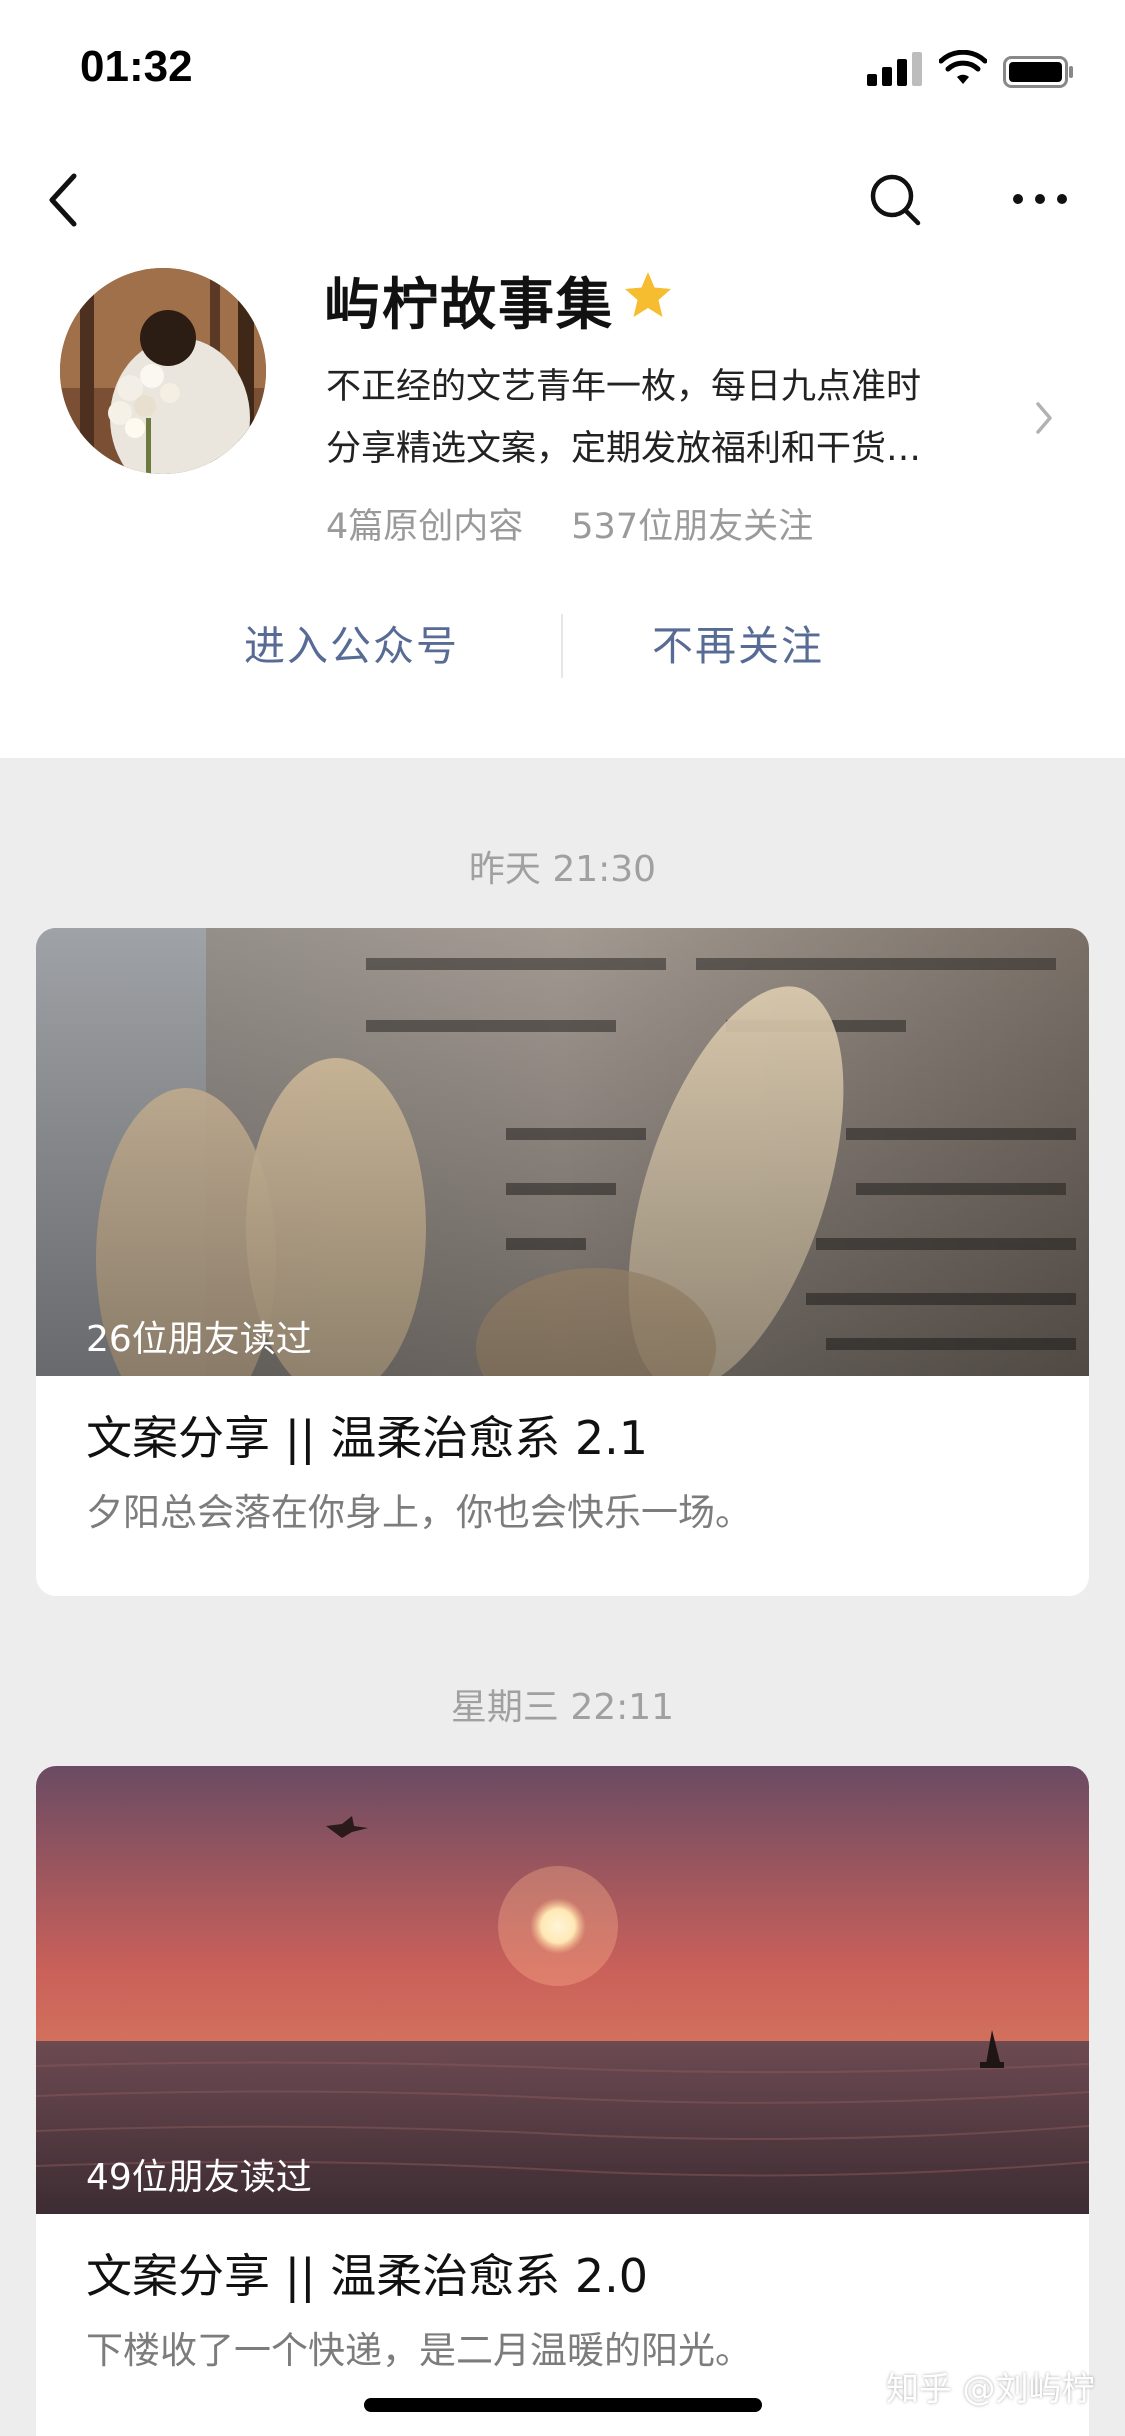 Image resolution: width=1125 pixels, height=2436 pixels. I want to click on article-title: 文案分享 || 温柔治愈系 2.0, so click(367, 2276).